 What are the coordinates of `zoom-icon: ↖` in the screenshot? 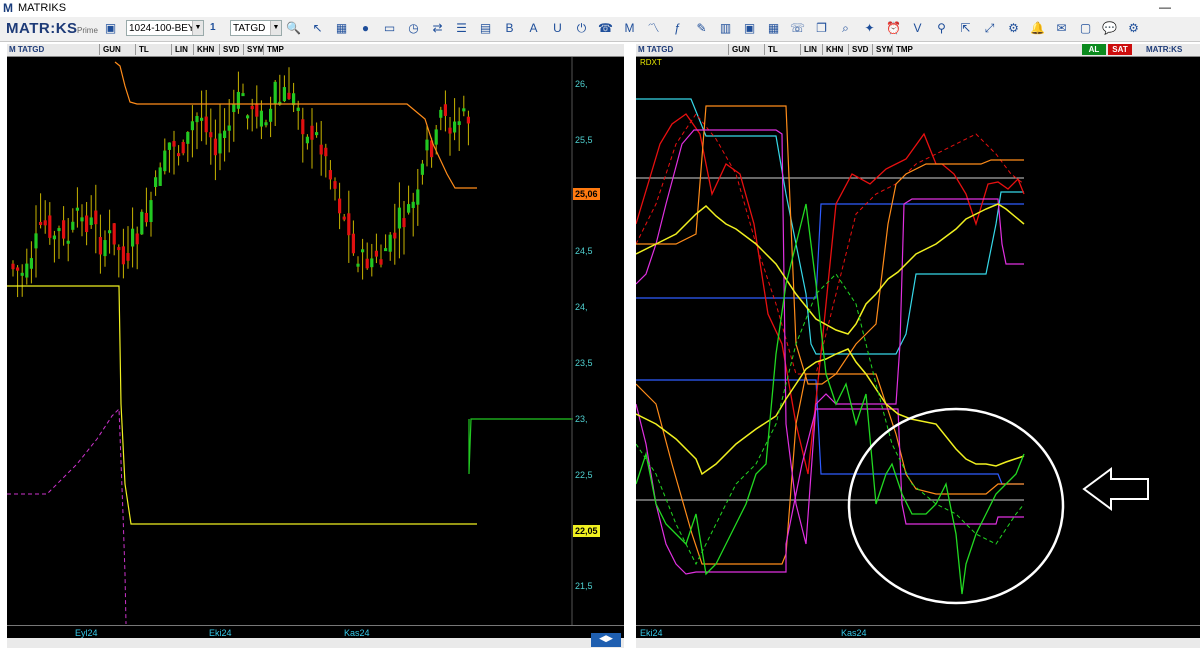 It's located at (317, 28).